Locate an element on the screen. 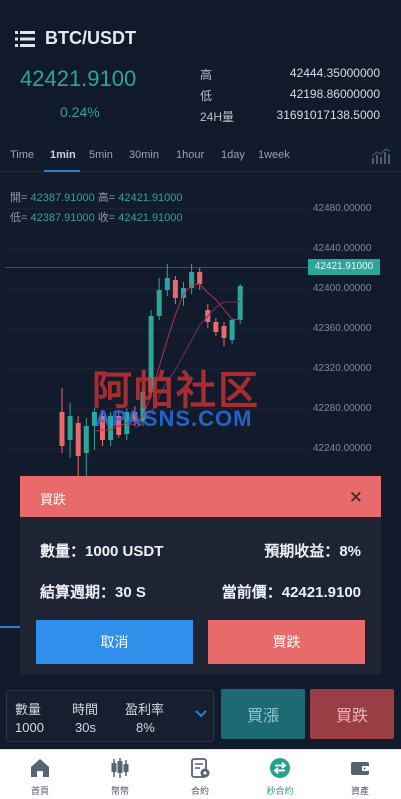 The image size is (401, 799). wallet-icon is located at coordinates (360, 768).